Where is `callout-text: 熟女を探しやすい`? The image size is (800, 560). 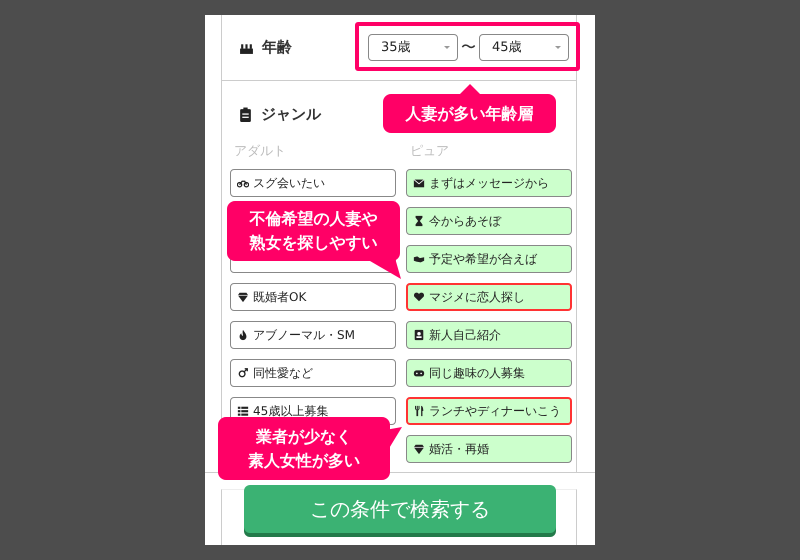
callout-text: 熟女を探しやすい is located at coordinates (314, 243).